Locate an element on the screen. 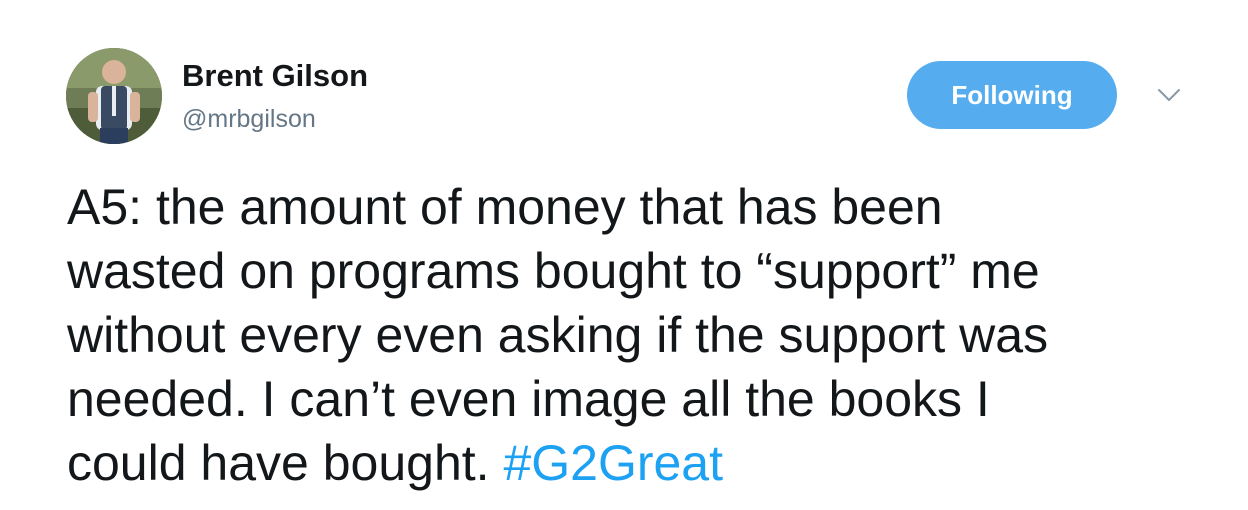  tweet-text-last-line: could have bought. #G2Great is located at coordinates (642, 463).